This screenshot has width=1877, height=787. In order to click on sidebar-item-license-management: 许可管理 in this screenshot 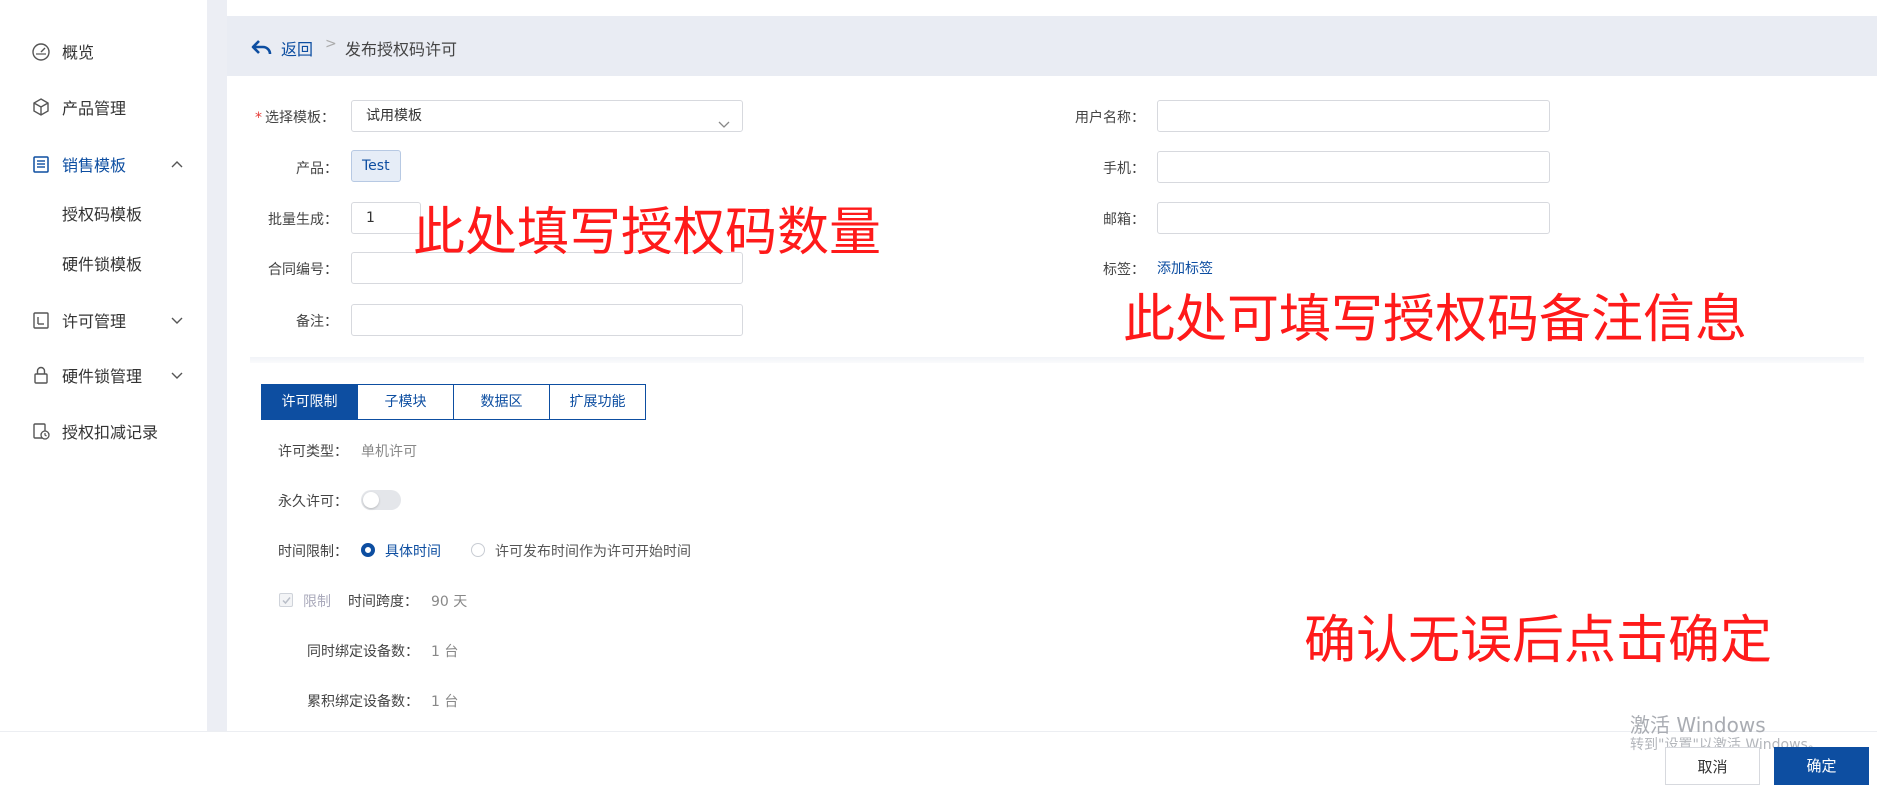, I will do `click(103, 320)`.